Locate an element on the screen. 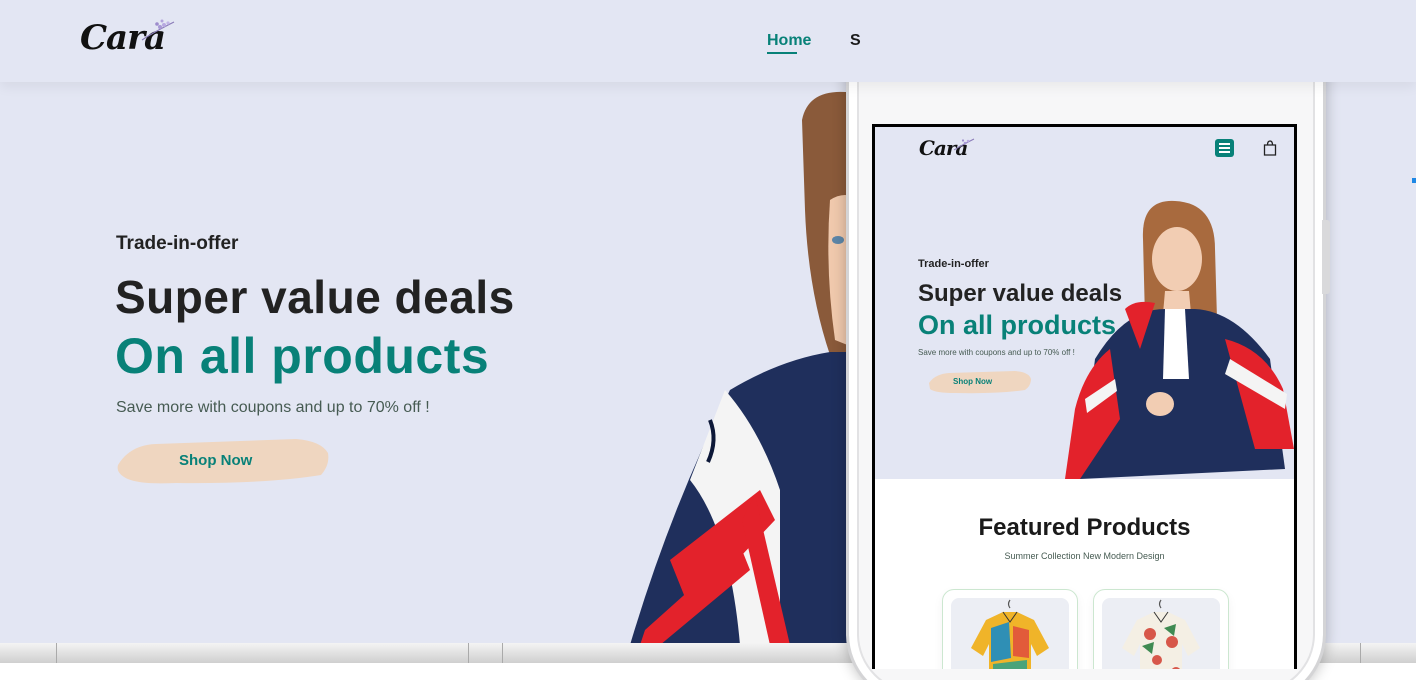  bag-icon is located at coordinates (1270, 148).